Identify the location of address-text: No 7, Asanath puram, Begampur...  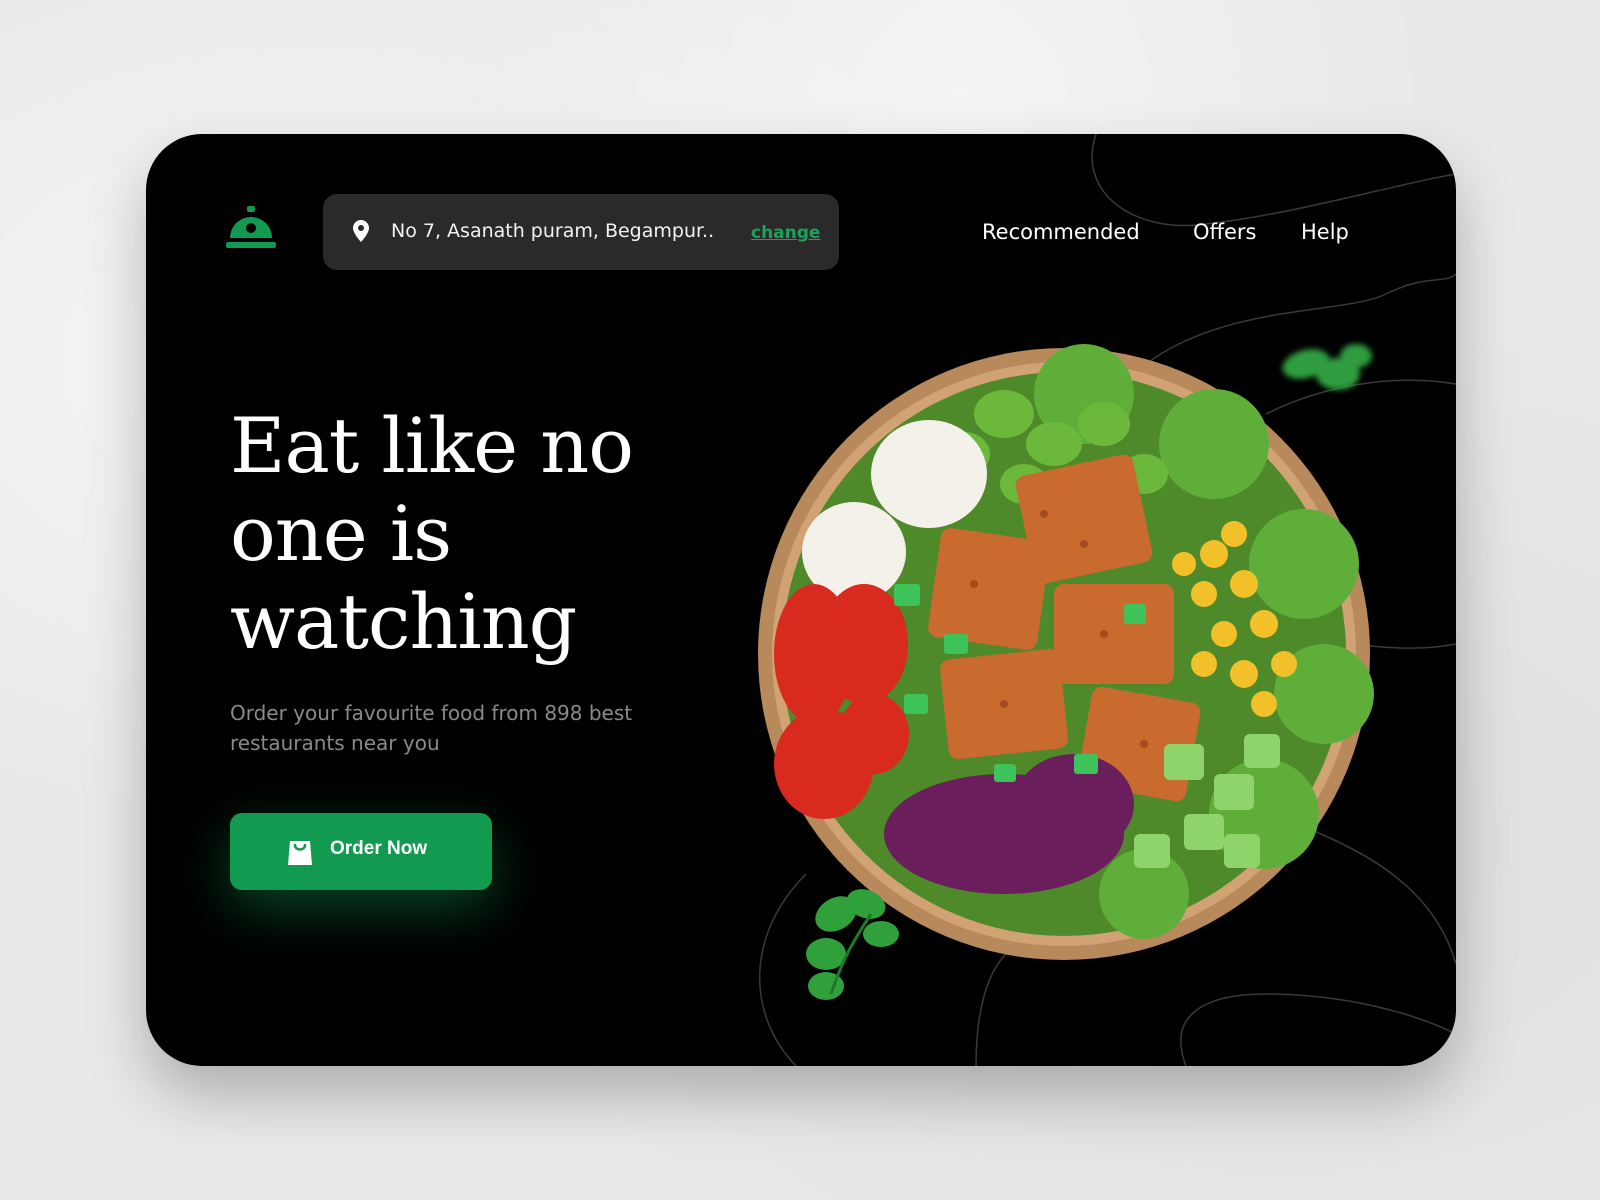
(553, 231).